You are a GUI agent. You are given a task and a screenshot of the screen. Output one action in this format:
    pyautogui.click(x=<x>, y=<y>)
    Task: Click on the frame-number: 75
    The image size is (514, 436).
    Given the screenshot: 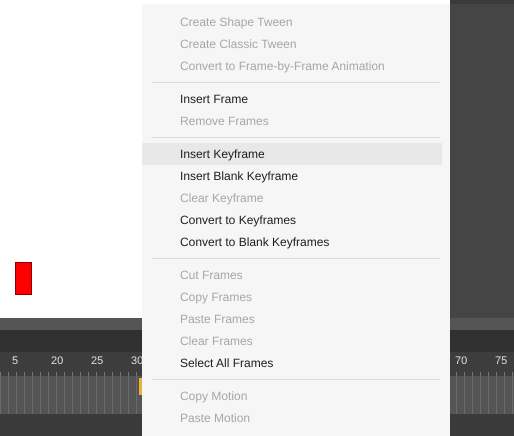 What is the action you would take?
    pyautogui.click(x=501, y=361)
    